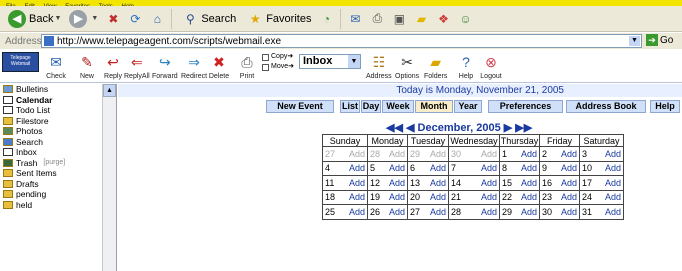  Describe the element at coordinates (375, 197) in the screenshot. I see `day-number: 19` at that location.